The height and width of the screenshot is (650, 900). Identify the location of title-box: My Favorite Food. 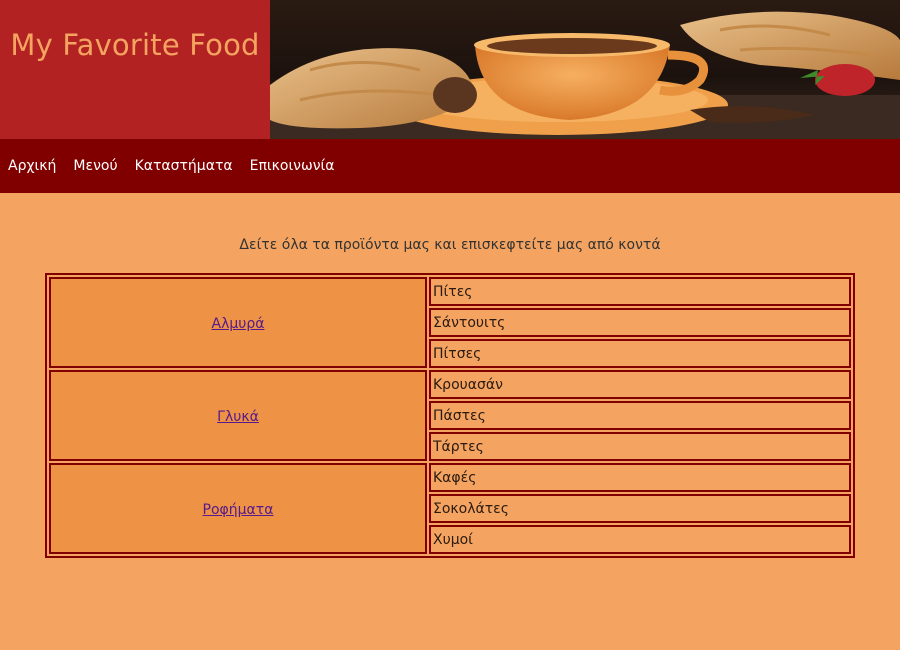
(135, 69).